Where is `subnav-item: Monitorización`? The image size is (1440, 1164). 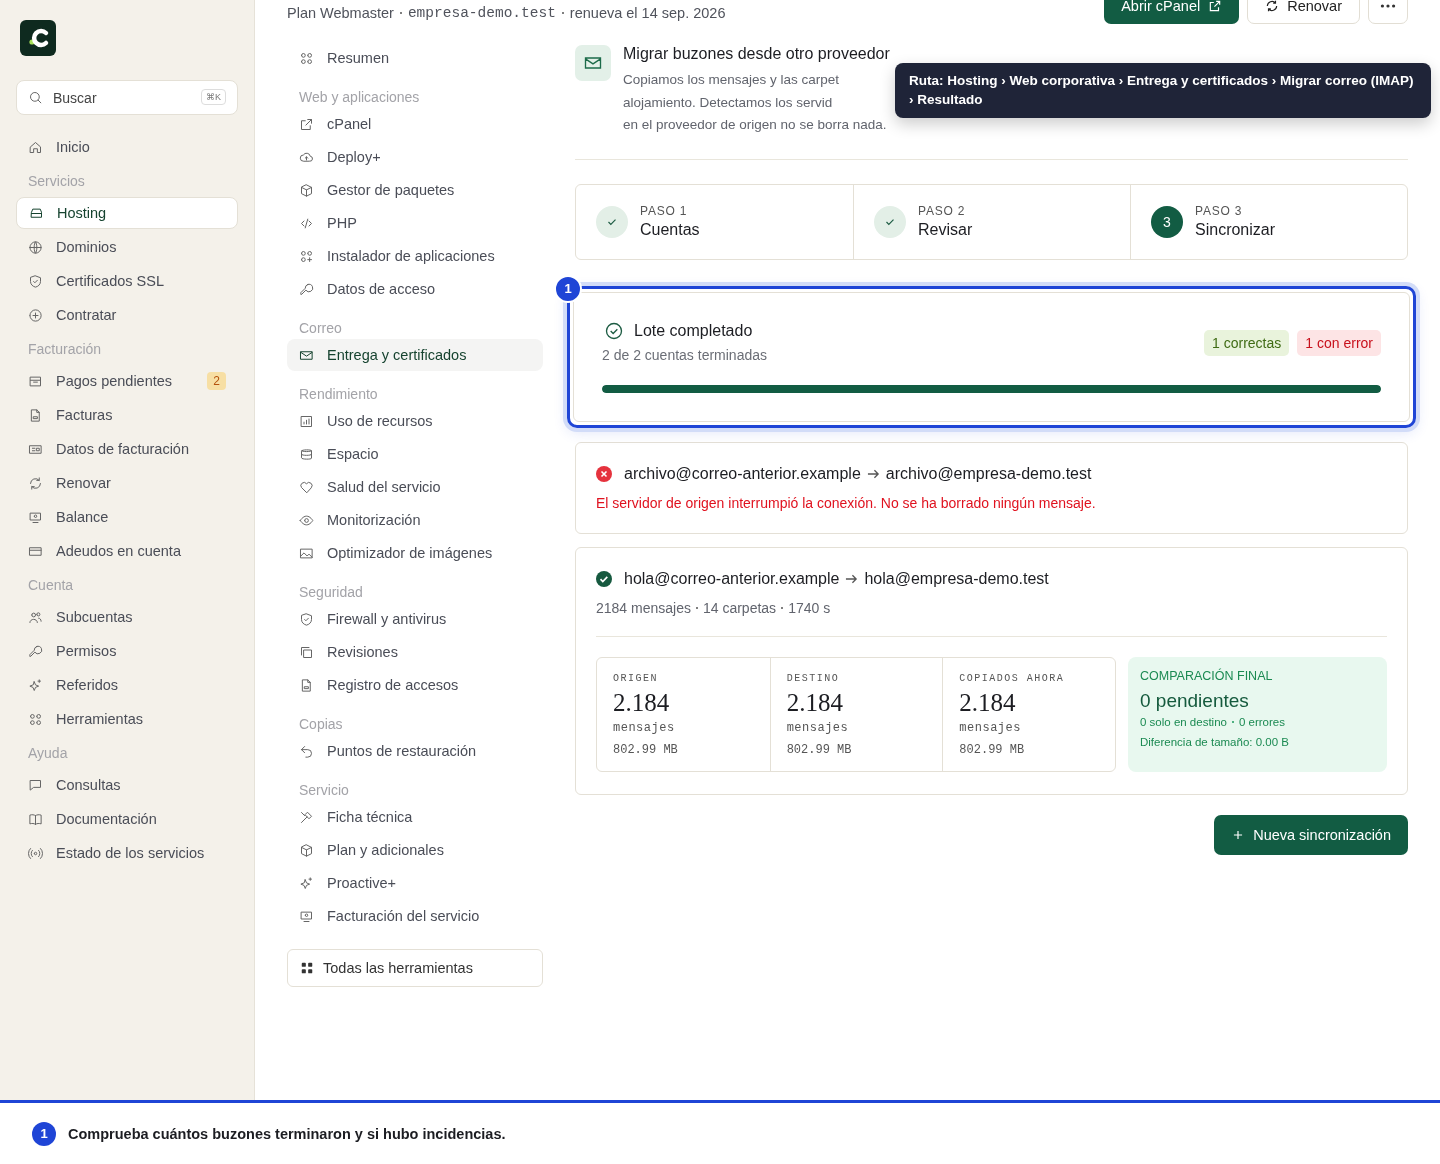 subnav-item: Monitorización is located at coordinates (415, 520).